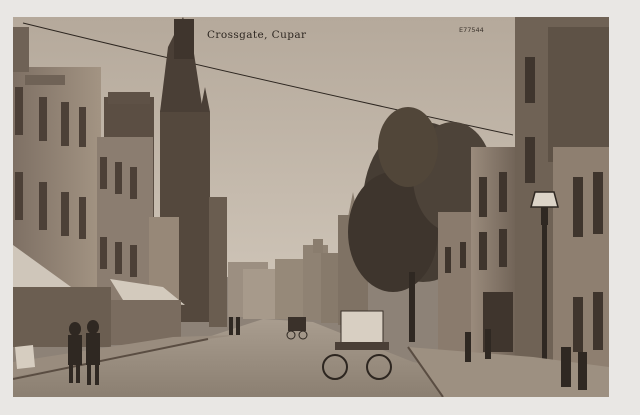 The width and height of the screenshot is (640, 415). What do you see at coordinates (471, 30) in the screenshot?
I see `serial-number: E77544` at bounding box center [471, 30].